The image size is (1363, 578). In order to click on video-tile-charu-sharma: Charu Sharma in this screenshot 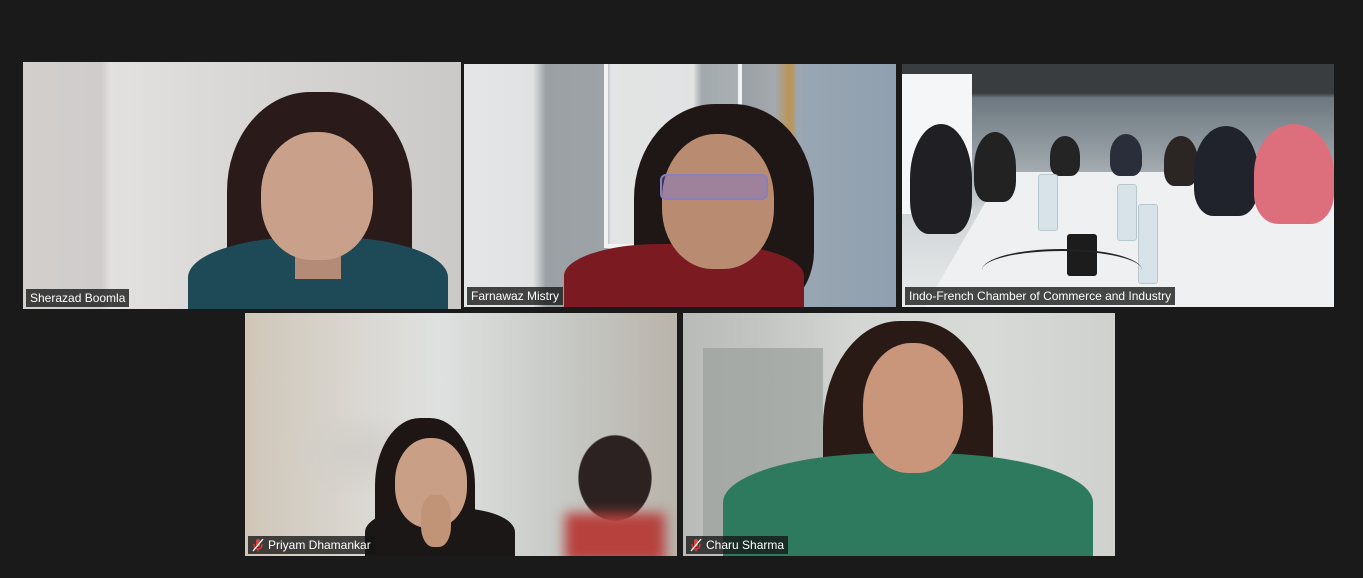, I will do `click(899, 434)`.